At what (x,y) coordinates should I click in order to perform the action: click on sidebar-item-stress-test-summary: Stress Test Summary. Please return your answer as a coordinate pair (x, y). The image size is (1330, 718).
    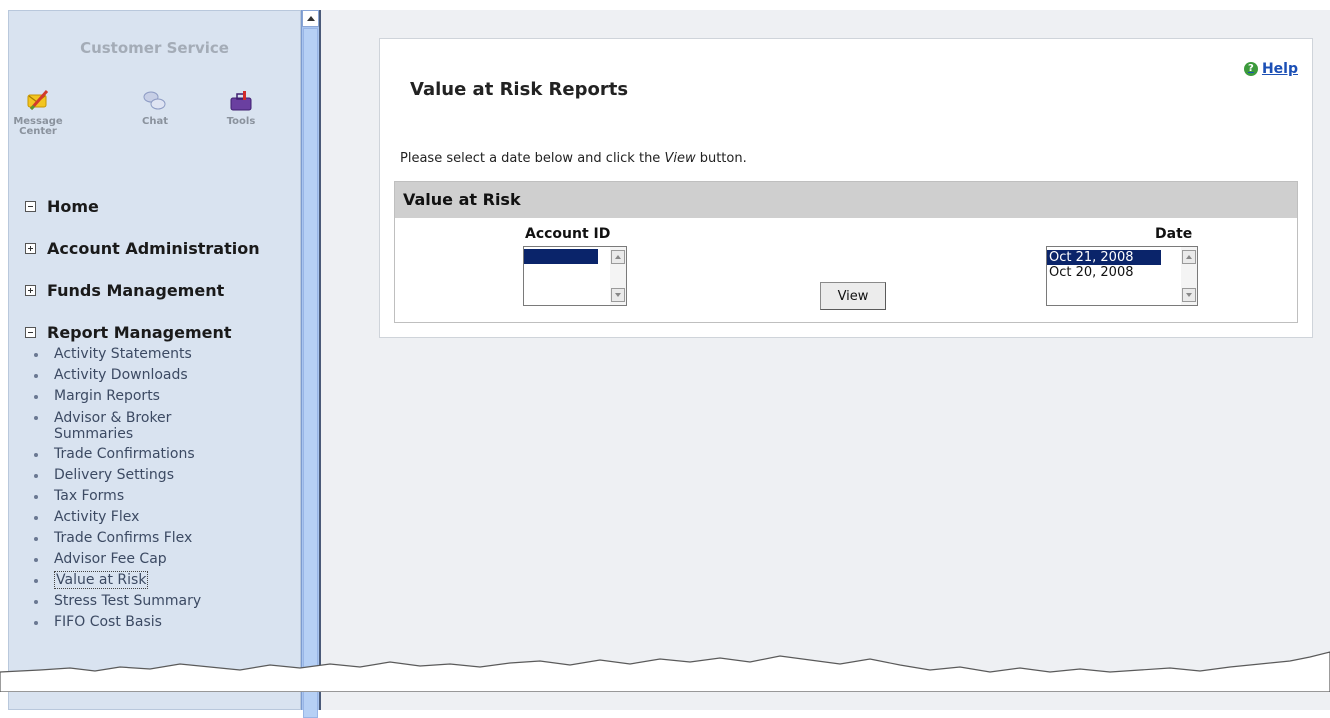
    Looking at the image, I should click on (115, 601).